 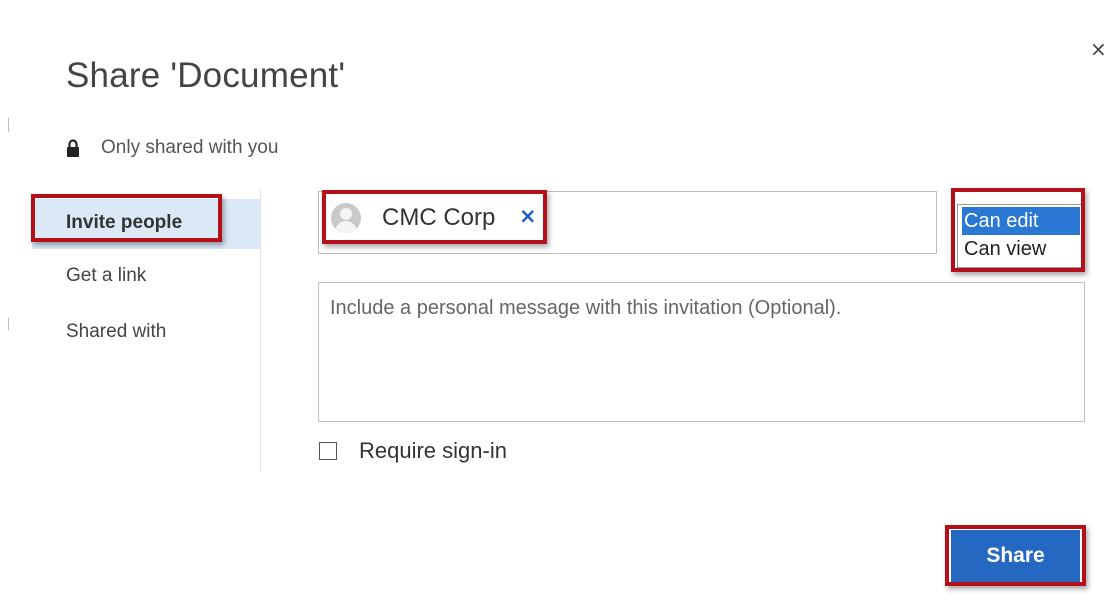 What do you see at coordinates (1021, 249) in the screenshot?
I see `permission-option-can-view: Can view` at bounding box center [1021, 249].